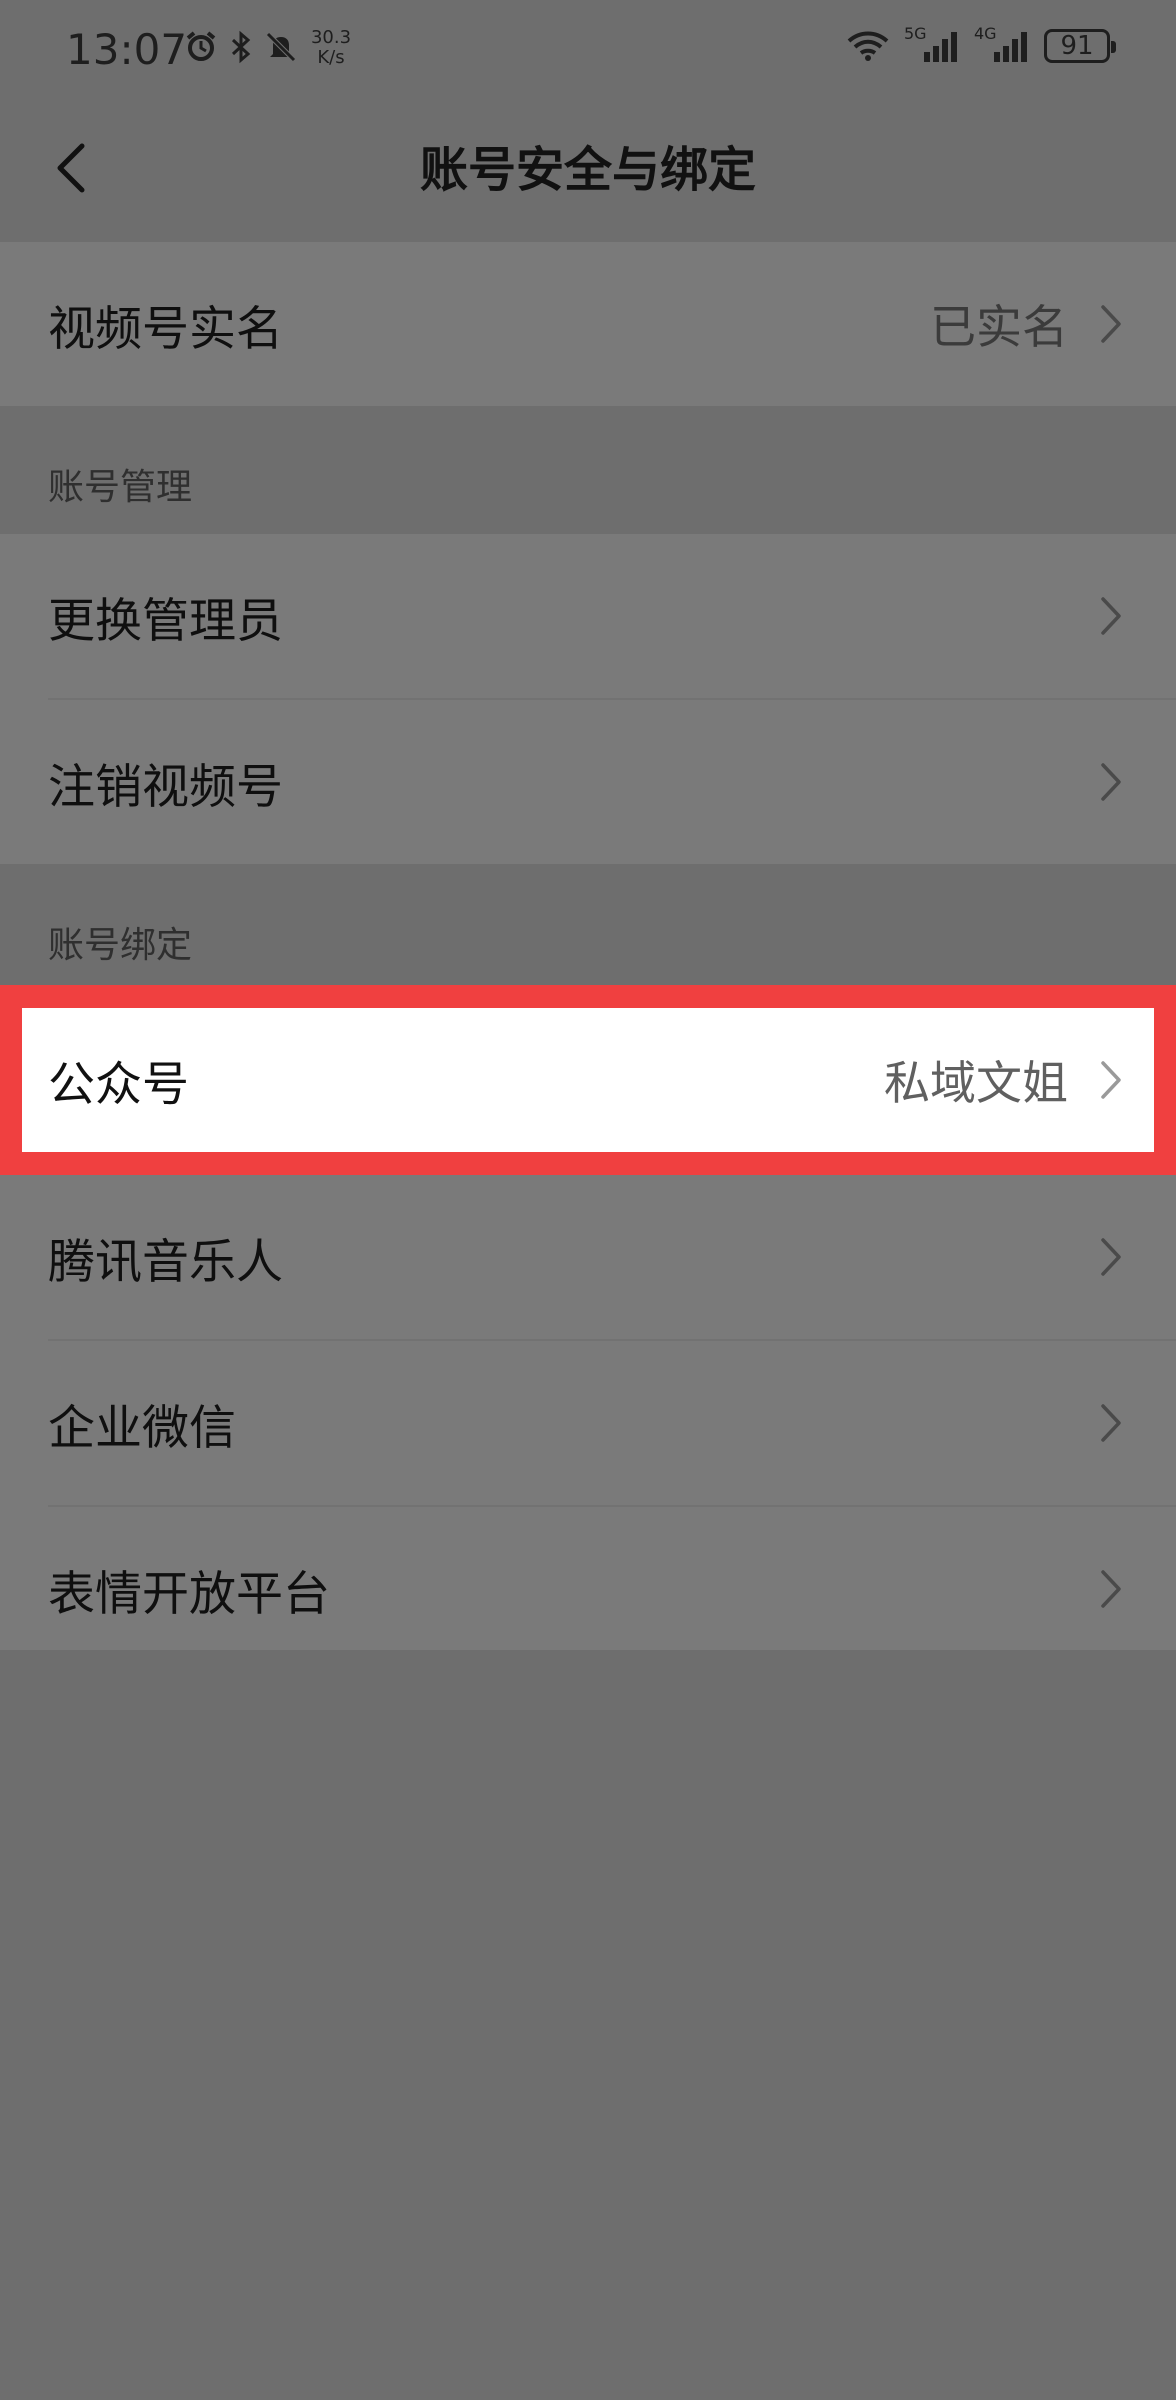 The width and height of the screenshot is (1176, 2400). What do you see at coordinates (281, 47) in the screenshot?
I see `mute-bell-icon` at bounding box center [281, 47].